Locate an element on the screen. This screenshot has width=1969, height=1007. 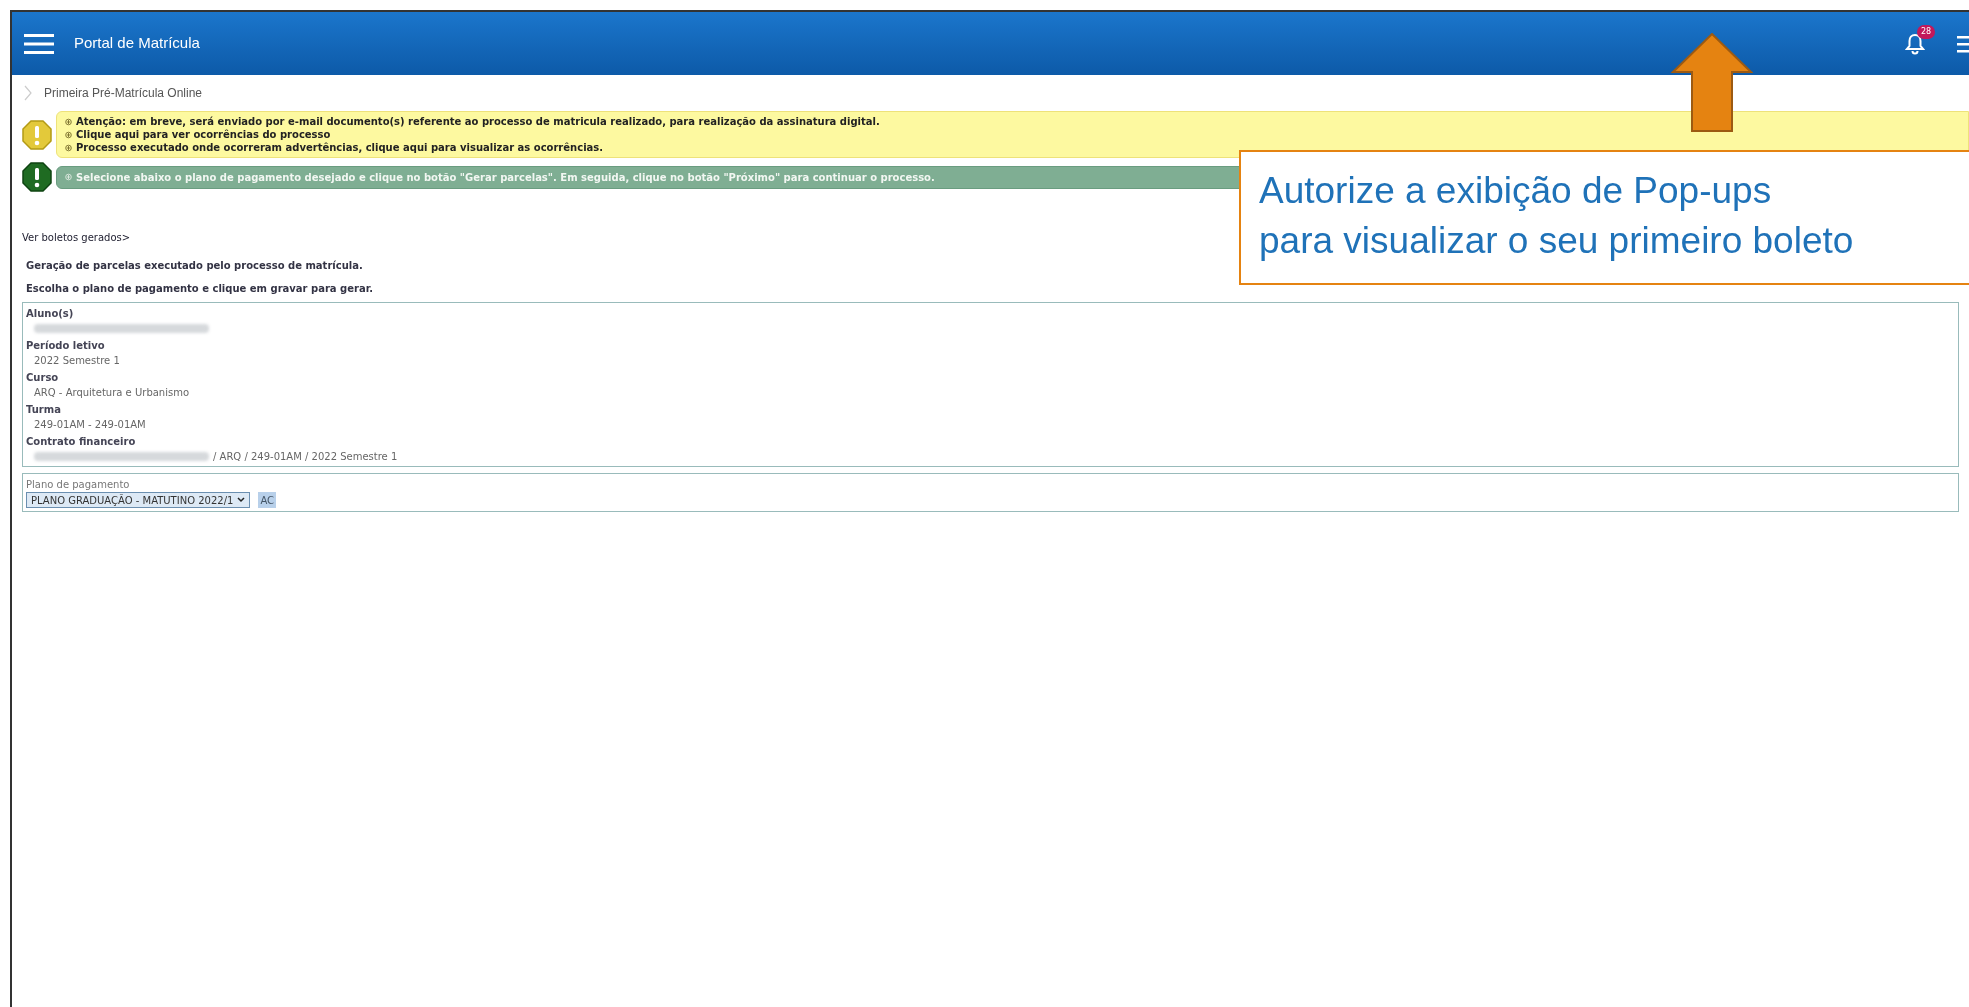
field-value: 249-01AM - 249-01AM is located at coordinates (90, 424).